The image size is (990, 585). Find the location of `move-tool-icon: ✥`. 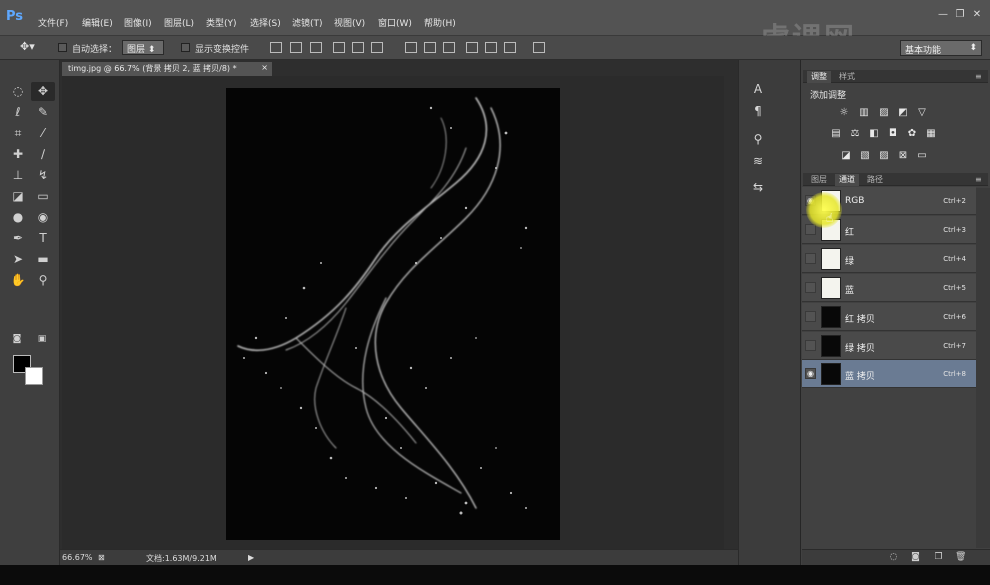

move-tool-icon: ✥ is located at coordinates (43, 91).